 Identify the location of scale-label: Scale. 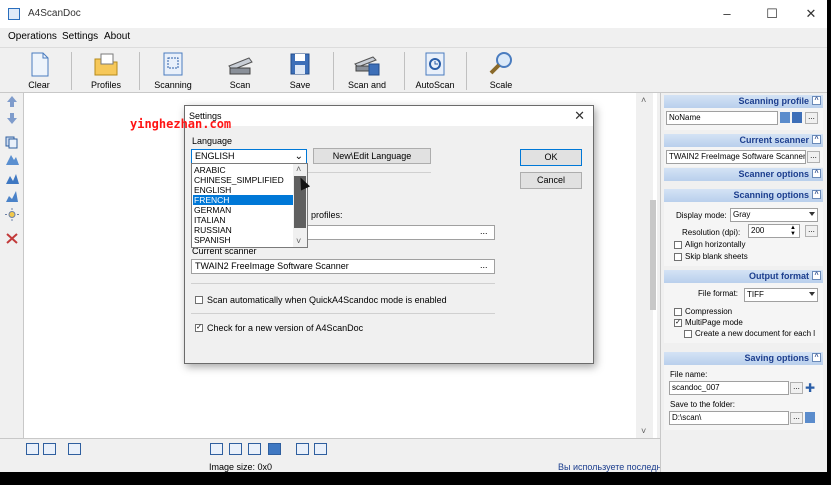
(501, 85).